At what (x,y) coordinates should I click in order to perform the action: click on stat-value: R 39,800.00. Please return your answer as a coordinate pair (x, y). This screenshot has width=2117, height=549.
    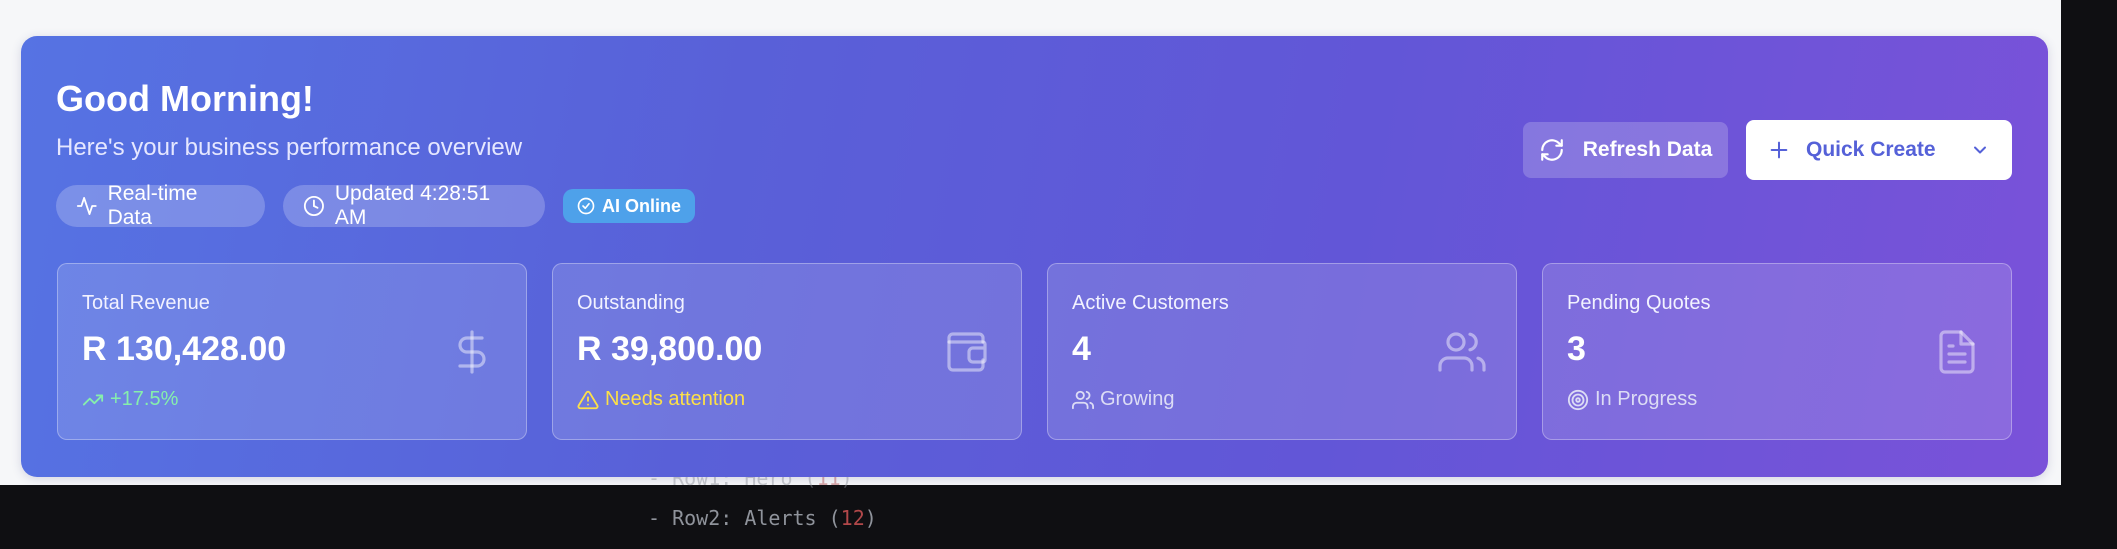
    Looking at the image, I should click on (670, 349).